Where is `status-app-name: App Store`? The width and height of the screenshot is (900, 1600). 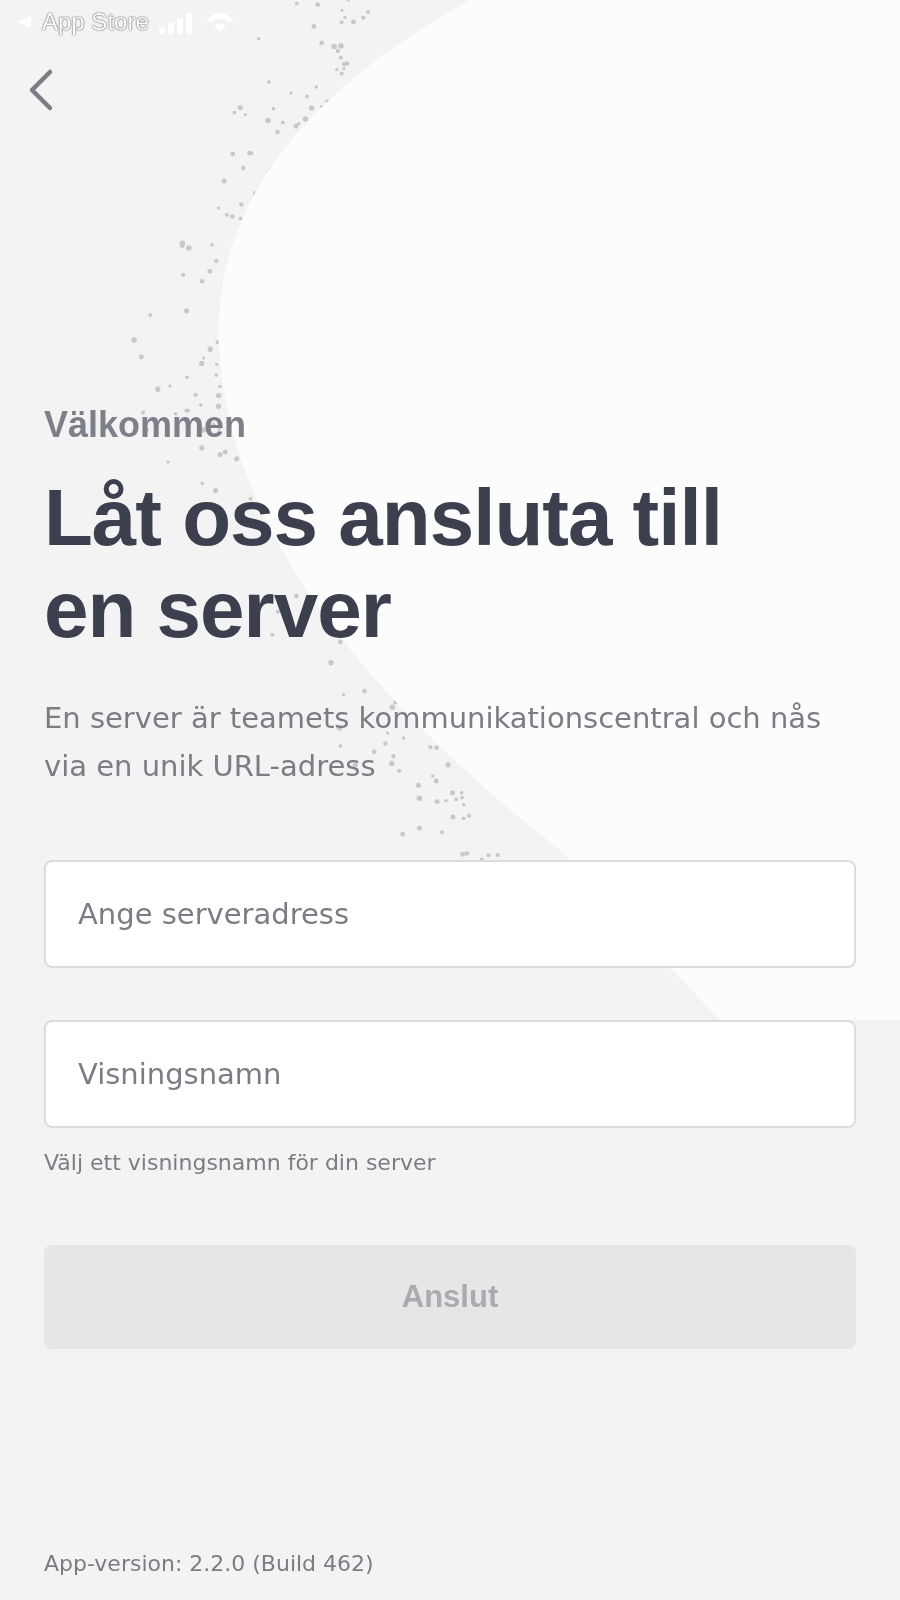 status-app-name: App Store is located at coordinates (95, 22).